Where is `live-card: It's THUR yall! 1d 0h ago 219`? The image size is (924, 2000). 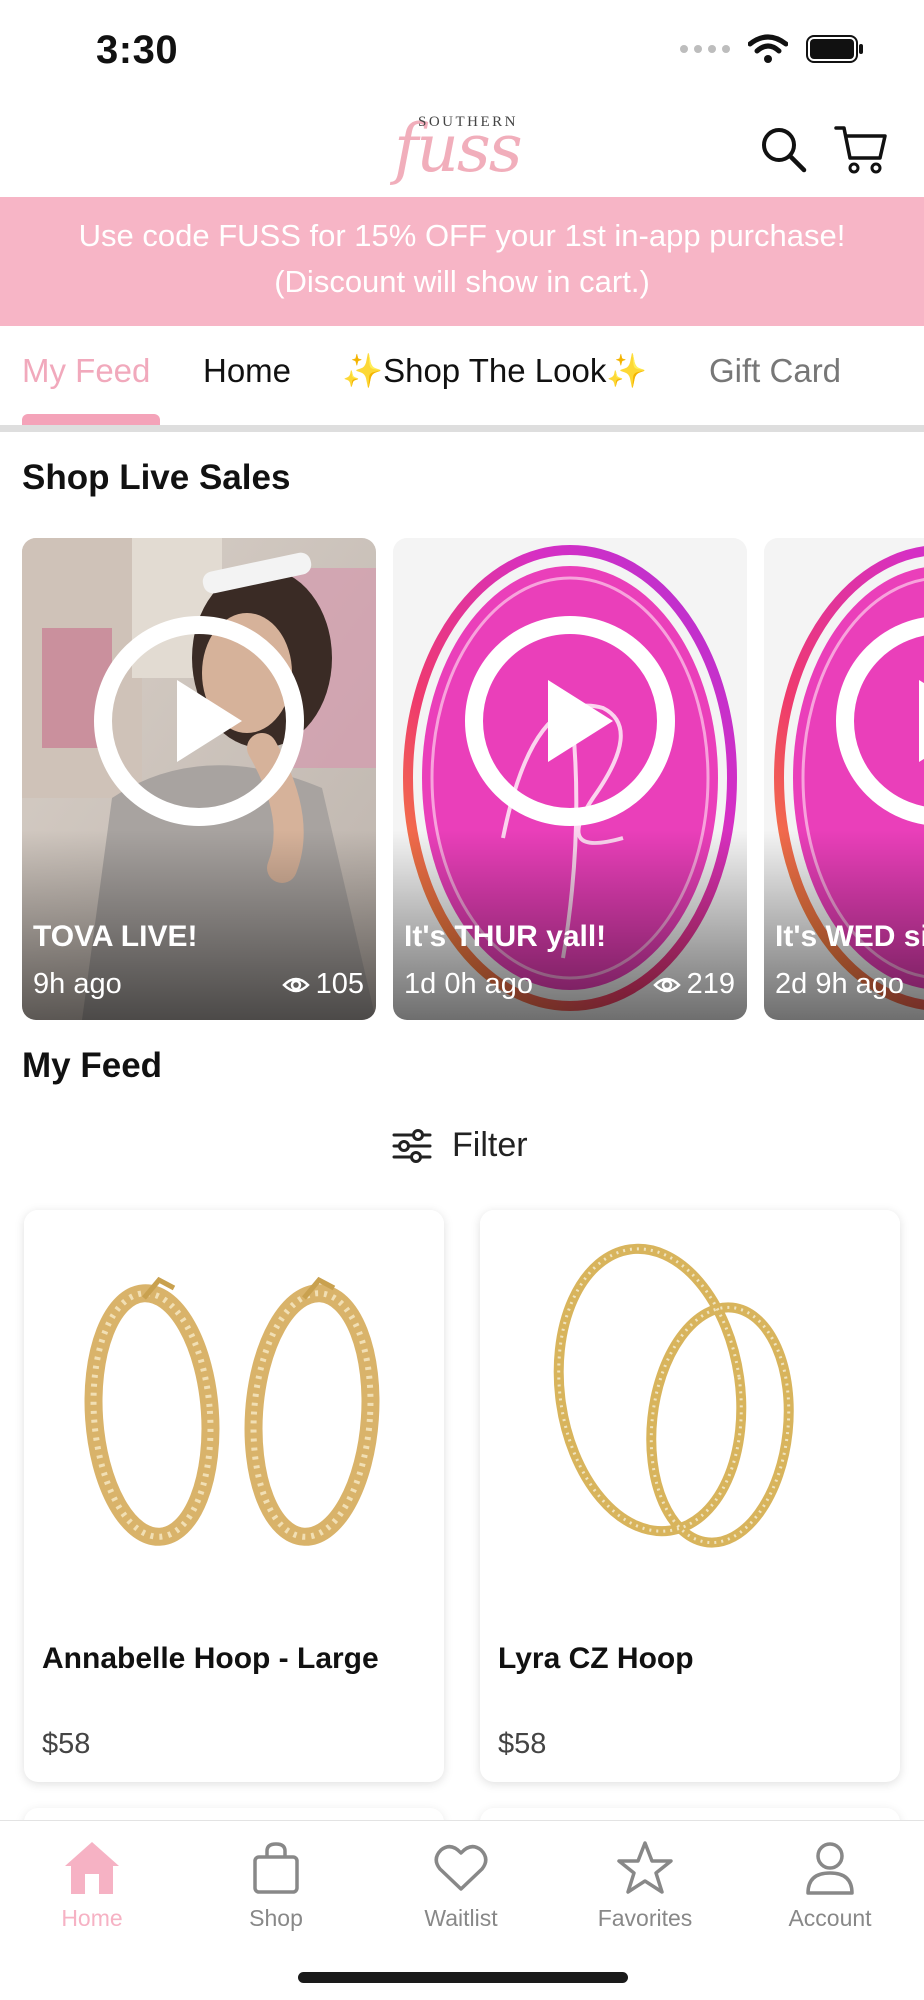 live-card: It's THUR yall! 1d 0h ago 219 is located at coordinates (570, 779).